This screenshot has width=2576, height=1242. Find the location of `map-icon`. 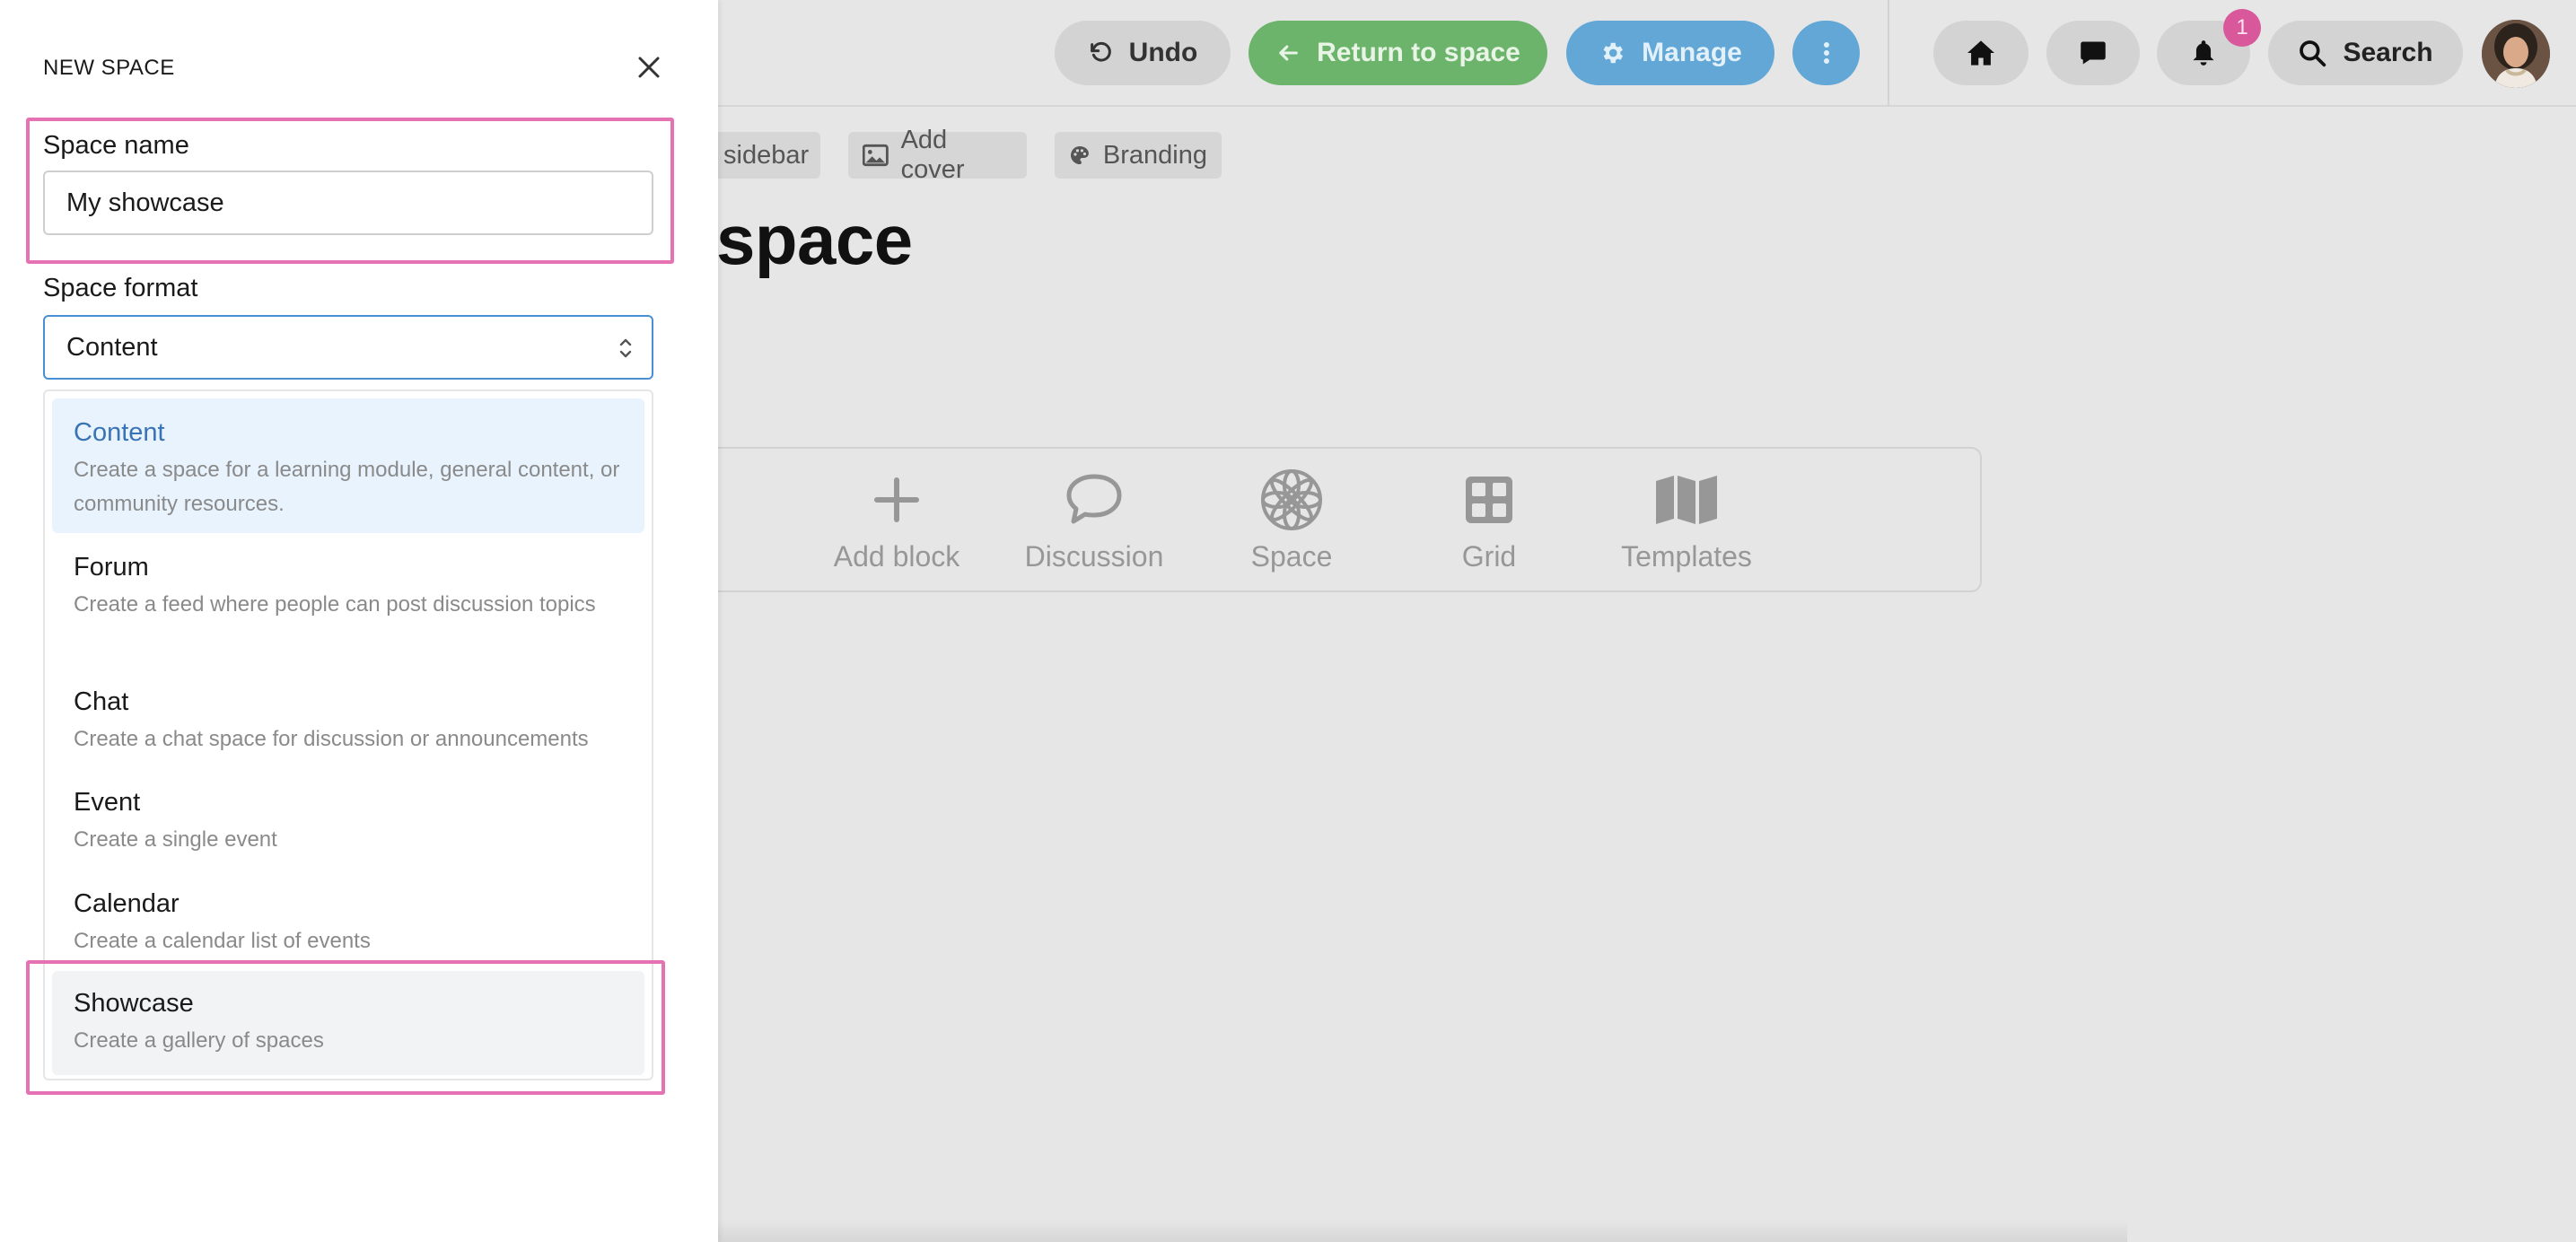

map-icon is located at coordinates (1686, 500).